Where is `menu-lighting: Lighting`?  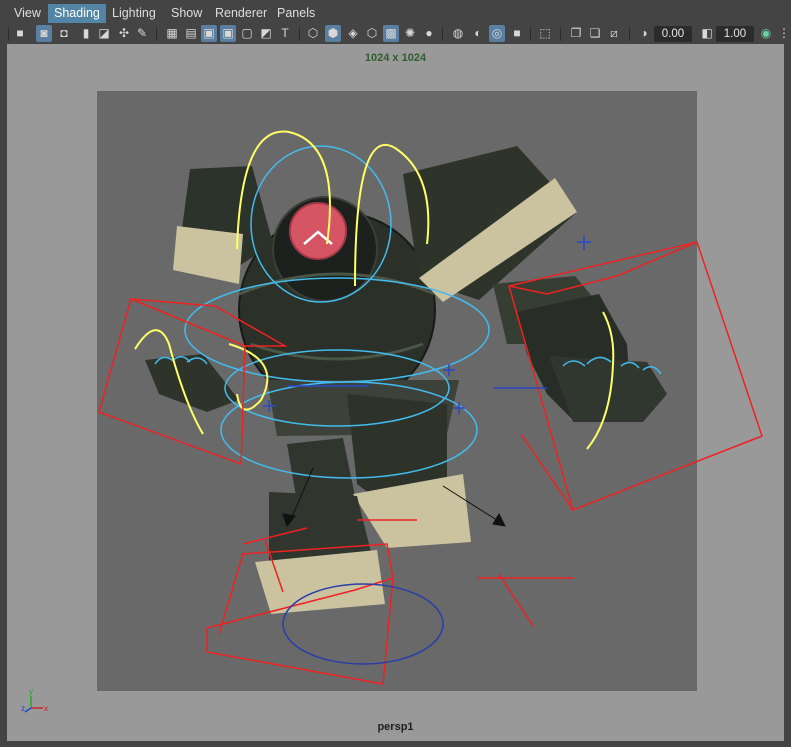 menu-lighting: Lighting is located at coordinates (134, 13).